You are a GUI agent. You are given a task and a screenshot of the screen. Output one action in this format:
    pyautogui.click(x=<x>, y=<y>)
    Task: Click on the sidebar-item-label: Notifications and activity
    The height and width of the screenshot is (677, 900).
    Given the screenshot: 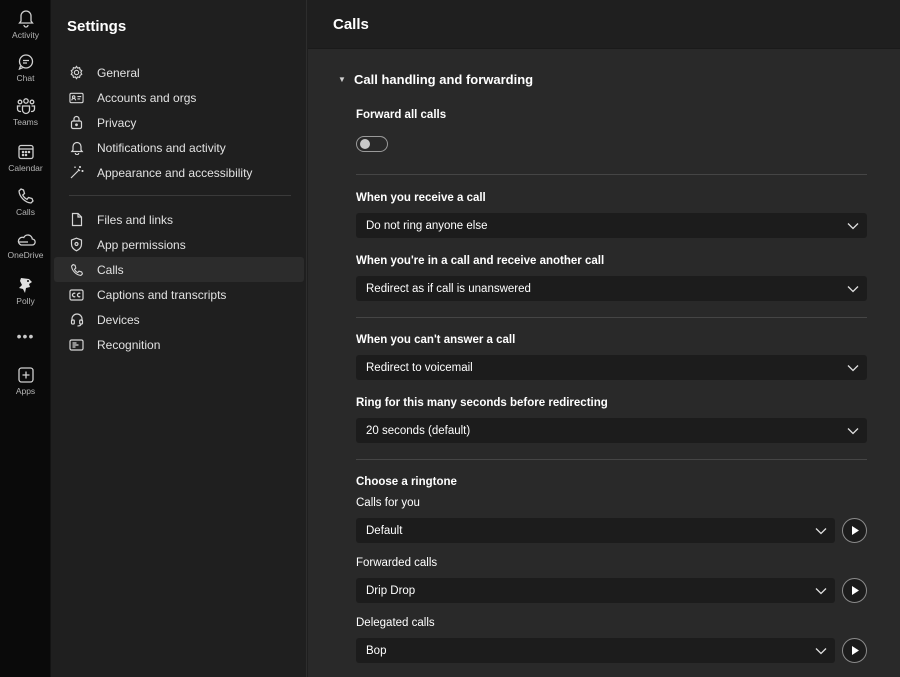 What is the action you would take?
    pyautogui.click(x=161, y=147)
    